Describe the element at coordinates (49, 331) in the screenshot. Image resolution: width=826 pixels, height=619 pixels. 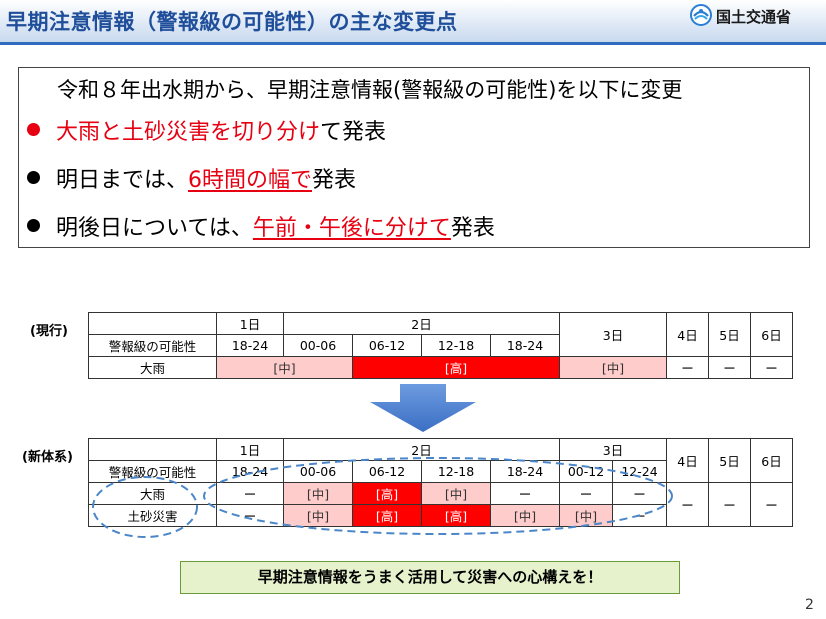
I see `current-table-label: (現行)` at that location.